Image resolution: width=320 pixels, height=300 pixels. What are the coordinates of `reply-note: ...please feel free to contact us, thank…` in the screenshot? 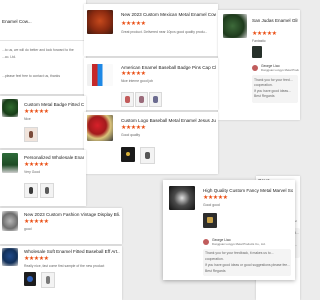 It's located at (31, 76).